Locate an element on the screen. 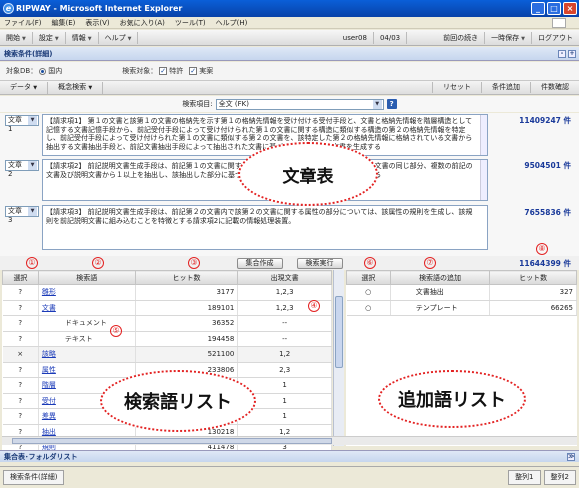 The width and height of the screenshot is (579, 488). resume-button: 前回の続き is located at coordinates (461, 37).